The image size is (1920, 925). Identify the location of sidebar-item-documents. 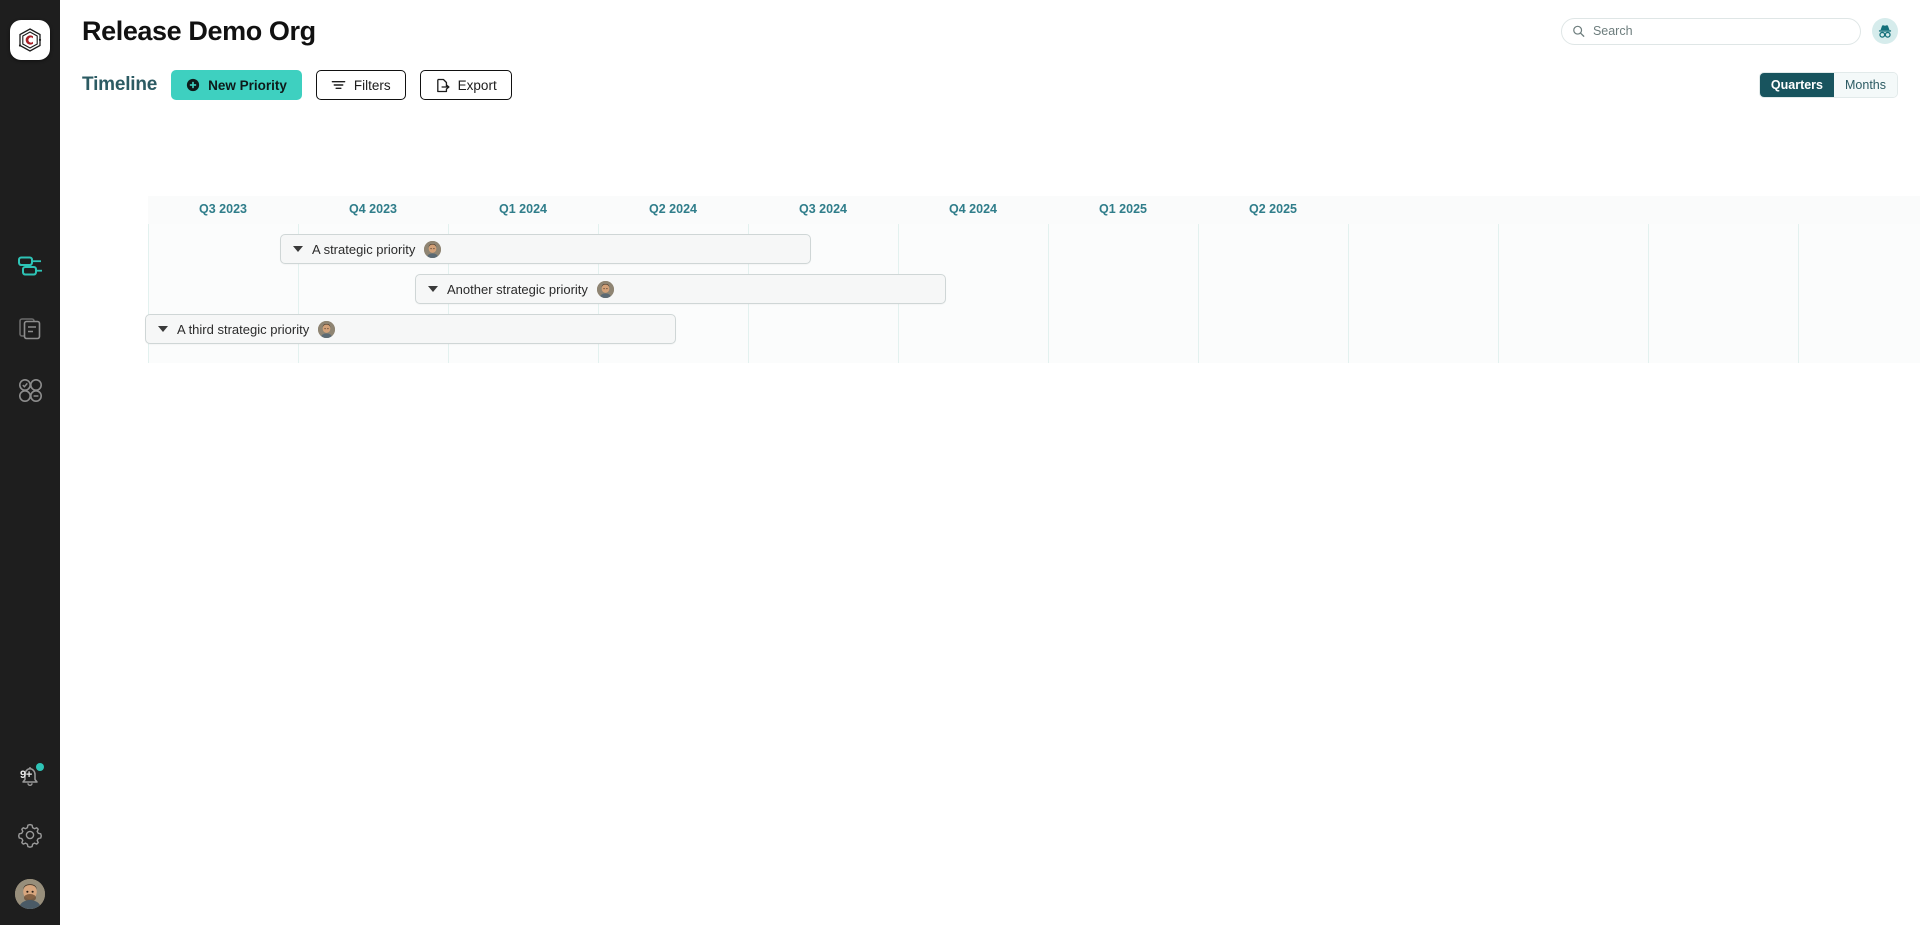
(30, 328).